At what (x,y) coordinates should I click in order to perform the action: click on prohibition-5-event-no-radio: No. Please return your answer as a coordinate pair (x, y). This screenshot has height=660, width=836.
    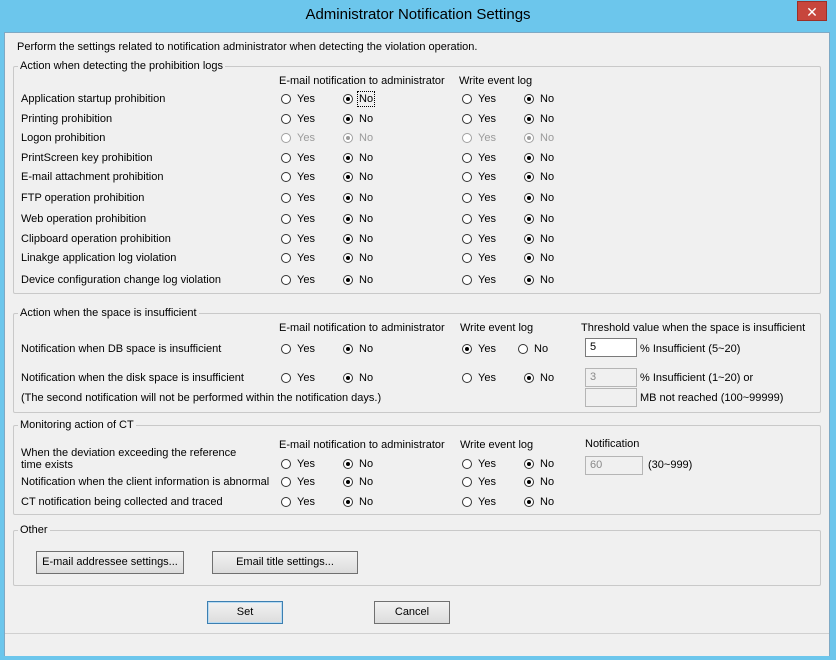
    Looking at the image, I should click on (539, 198).